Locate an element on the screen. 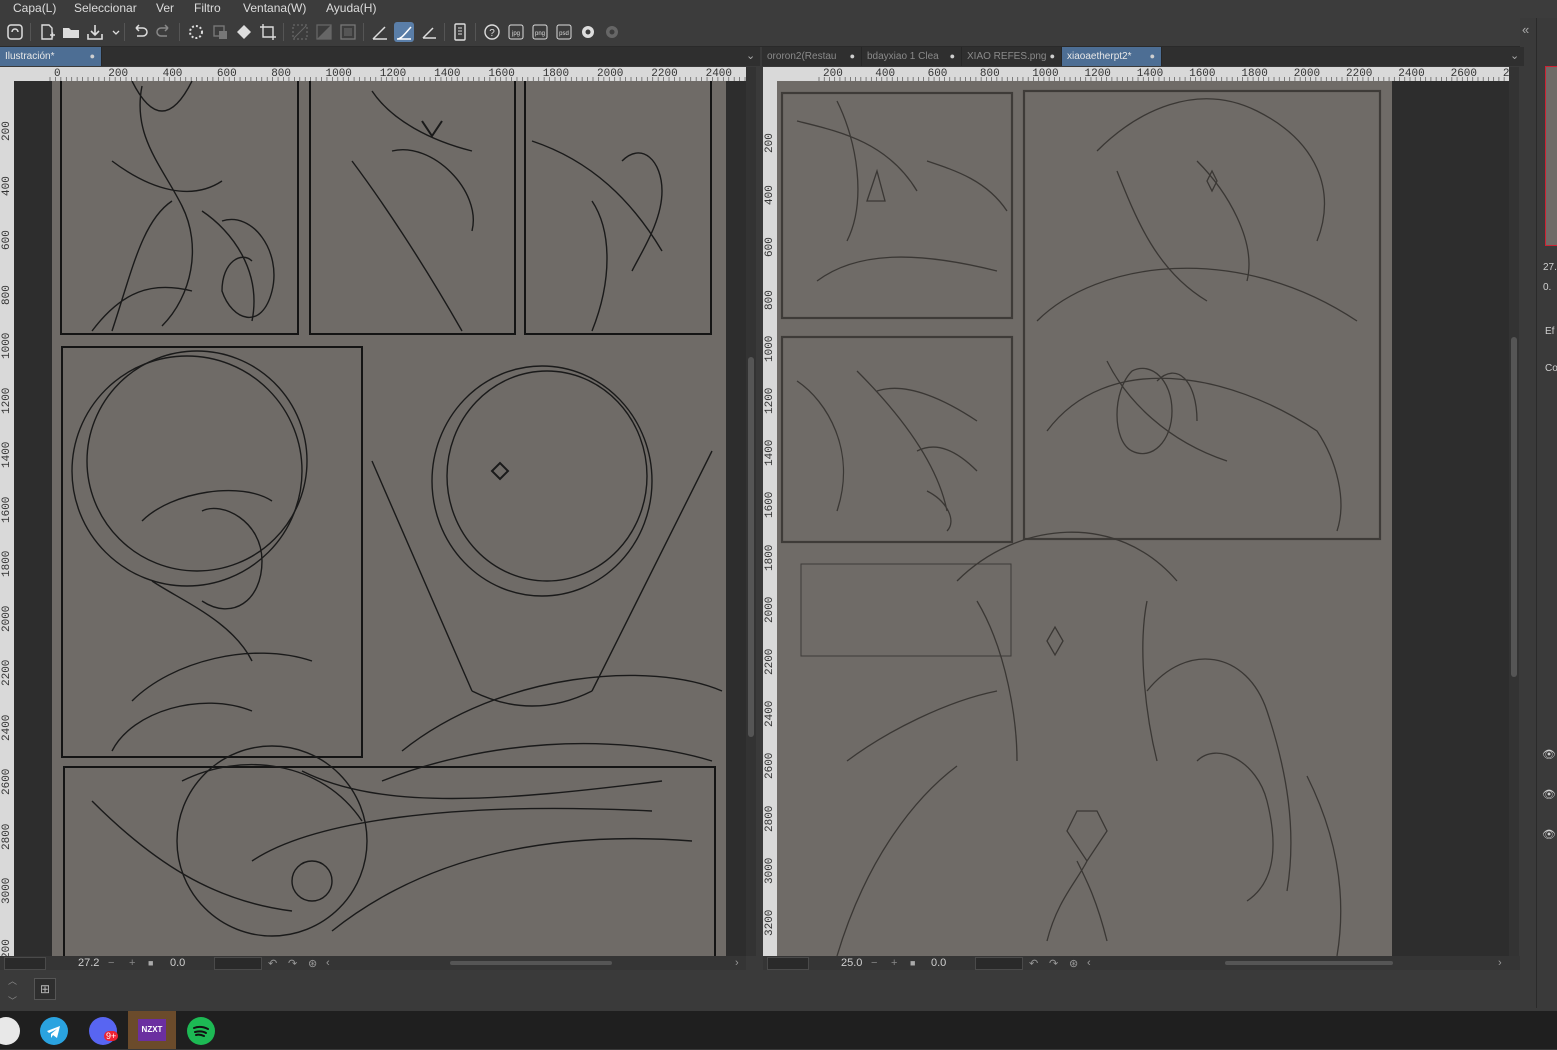 The height and width of the screenshot is (1050, 1557). redo-icon is located at coordinates (164, 32).